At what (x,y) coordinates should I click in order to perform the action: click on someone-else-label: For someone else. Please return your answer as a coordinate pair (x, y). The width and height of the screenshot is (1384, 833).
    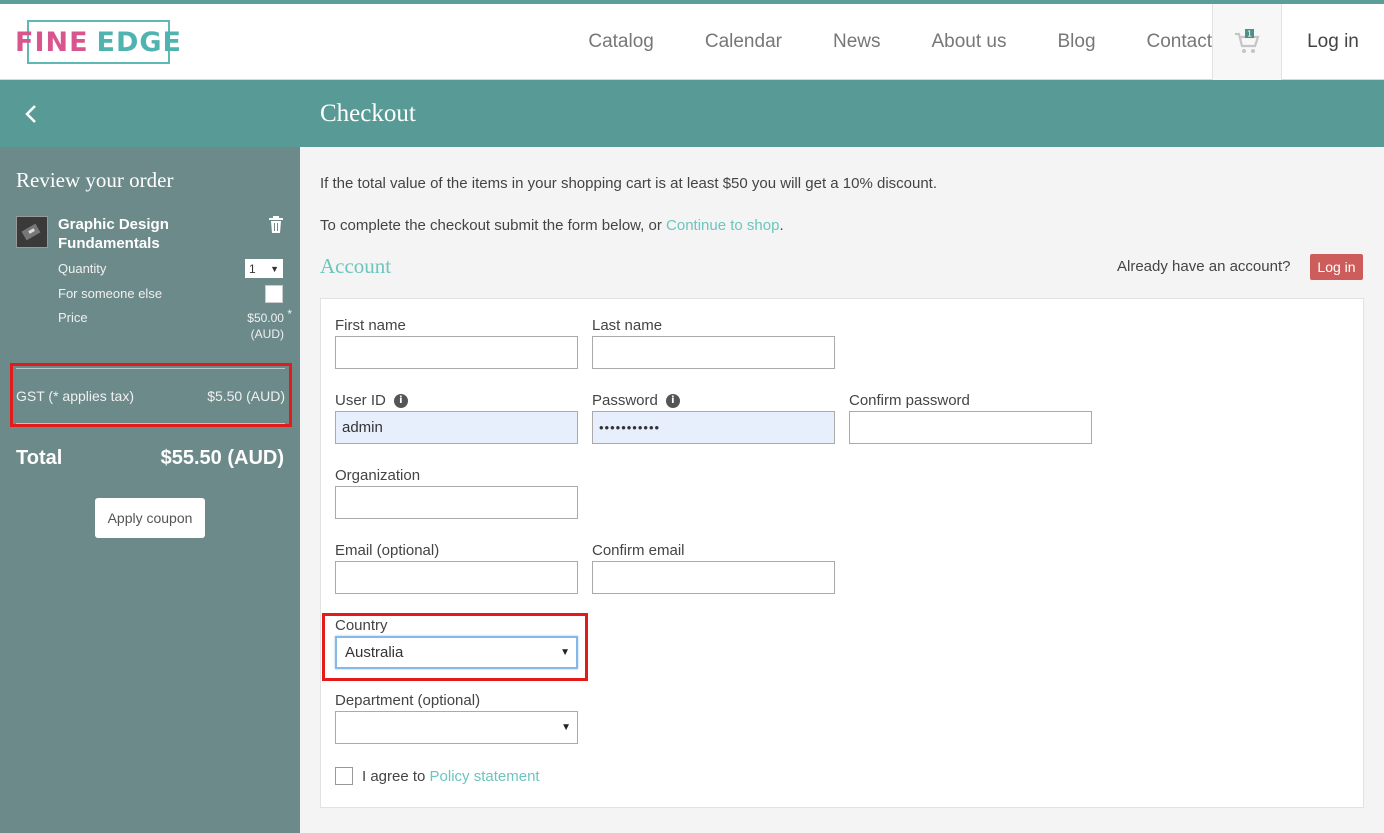
    Looking at the image, I should click on (110, 293).